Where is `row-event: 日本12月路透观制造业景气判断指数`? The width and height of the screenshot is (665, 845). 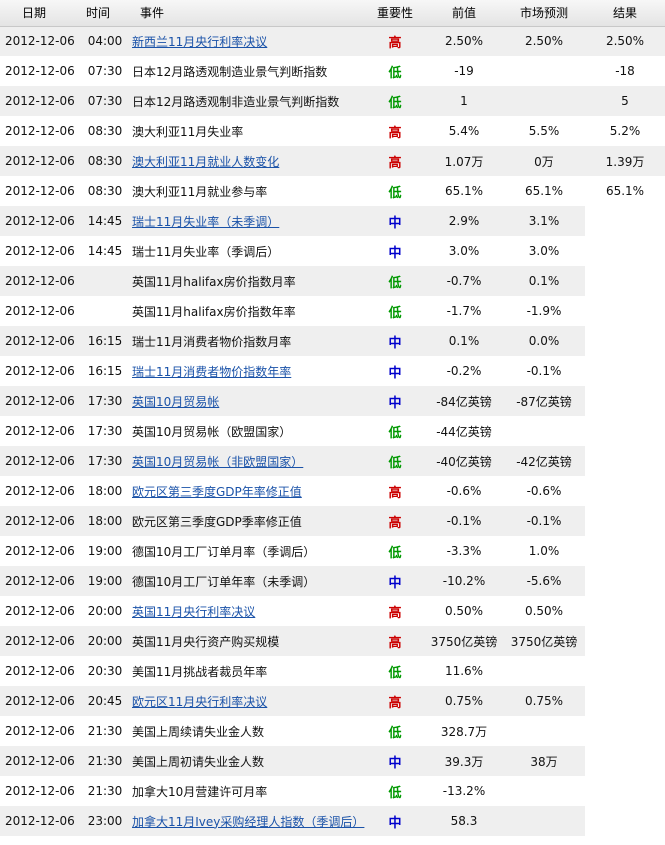
row-event: 日本12月路透观制造业景气判断指数 is located at coordinates (247, 71).